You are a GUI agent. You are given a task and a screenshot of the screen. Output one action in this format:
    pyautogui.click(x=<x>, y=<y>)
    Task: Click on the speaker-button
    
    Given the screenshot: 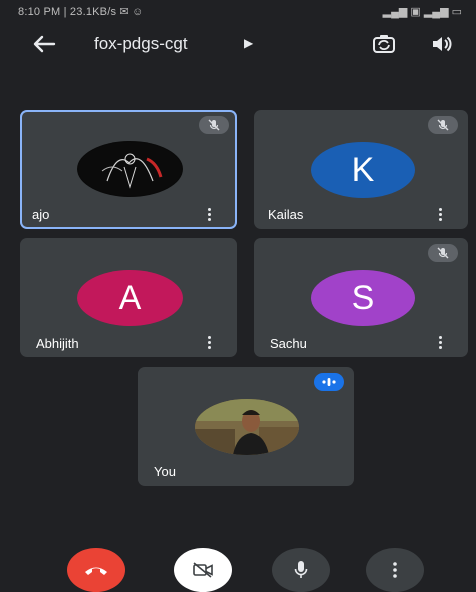 What is the action you would take?
    pyautogui.click(x=442, y=44)
    